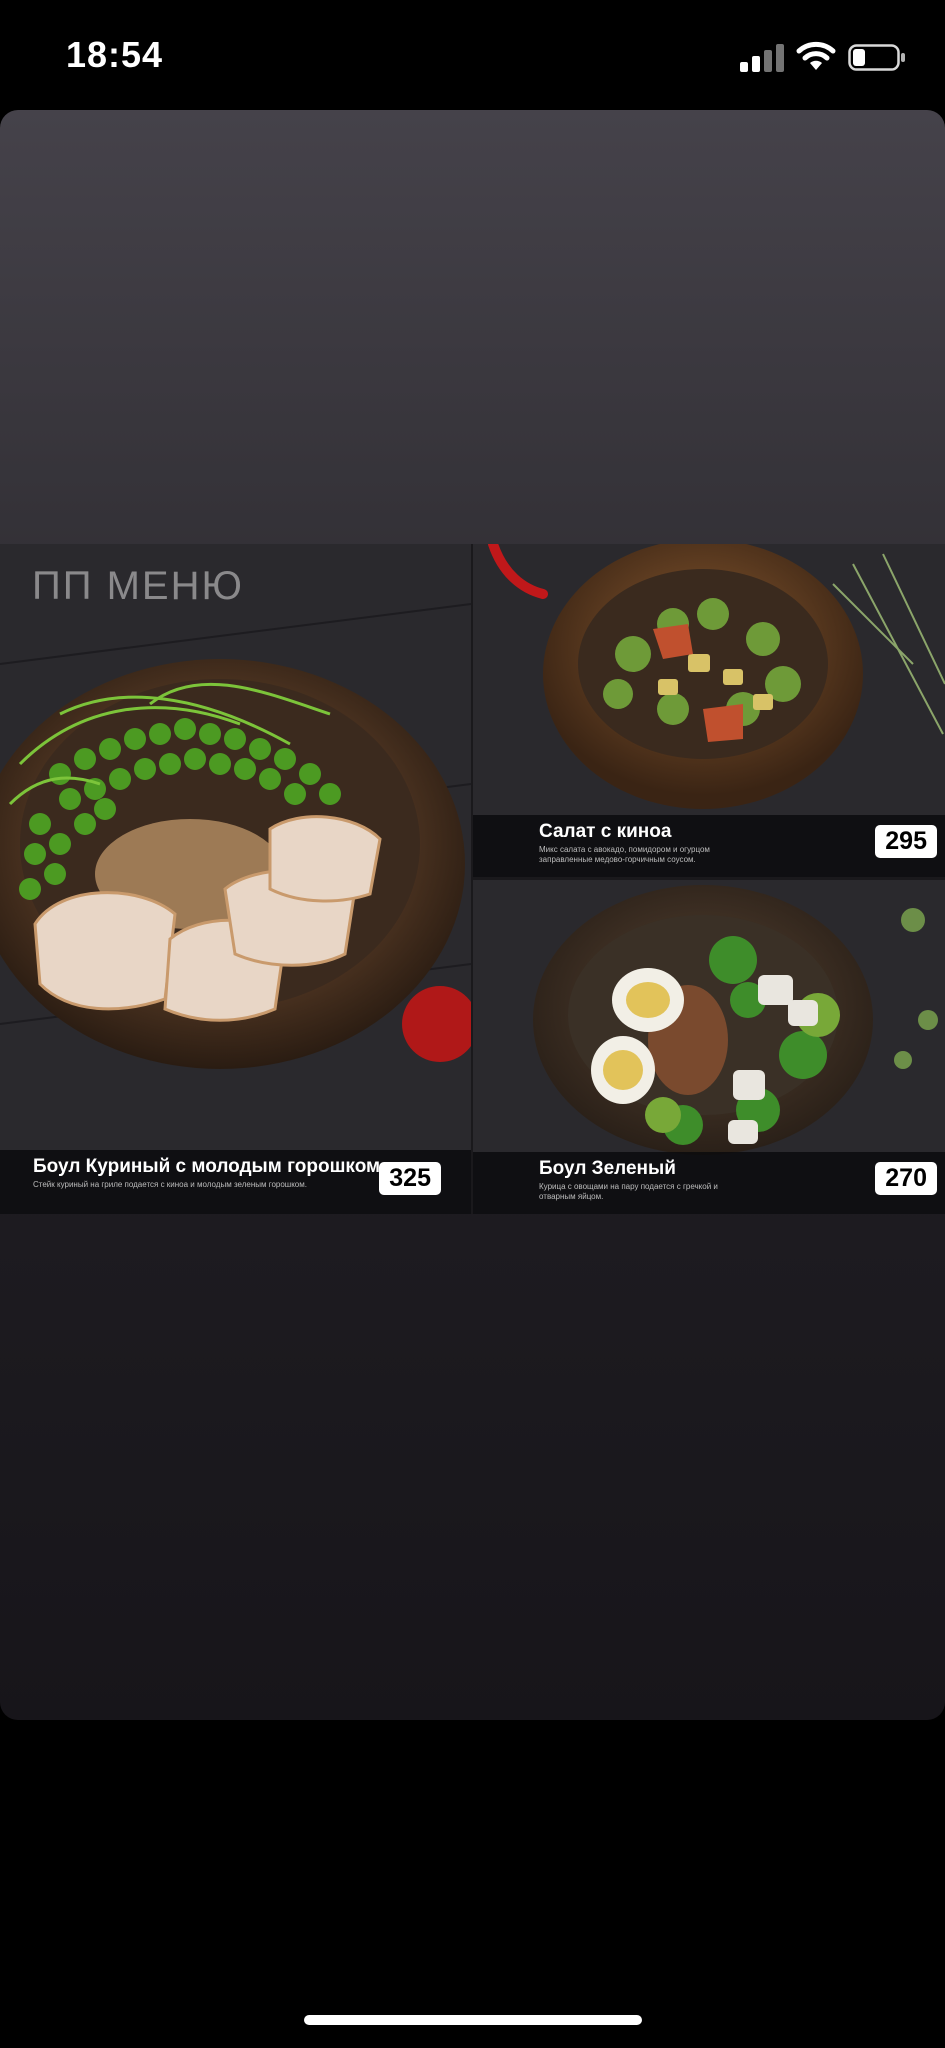  Describe the element at coordinates (138, 586) in the screenshot. I see `menu-overlay-label: ПП МЕНЮ` at that location.